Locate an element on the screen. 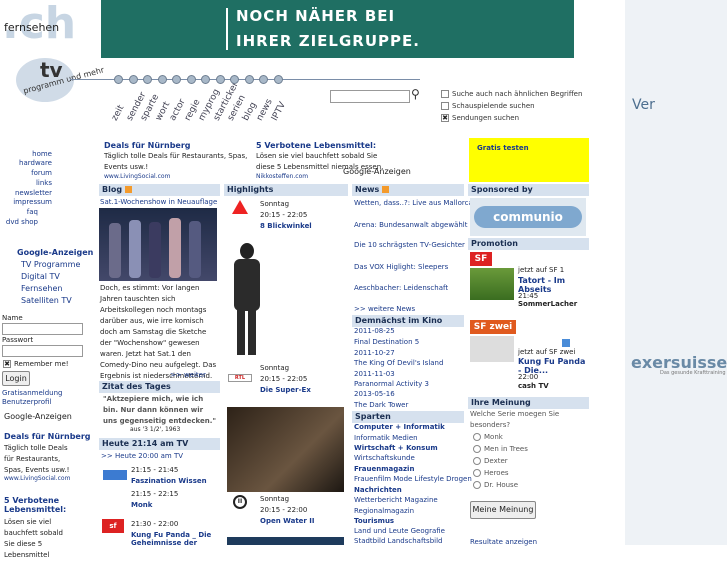  poll-option-4-radio is located at coordinates (477, 473).